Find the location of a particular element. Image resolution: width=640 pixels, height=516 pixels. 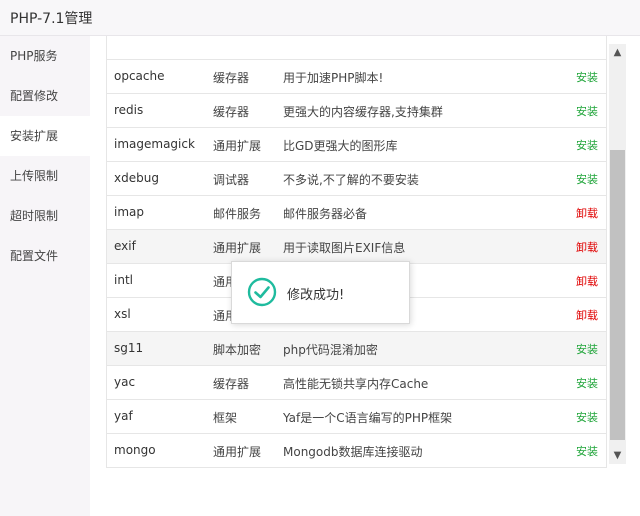

sidebar: PHP服务 配置修改 安装扩展 上传限制 超时限制 配置文件 is located at coordinates (45, 276).